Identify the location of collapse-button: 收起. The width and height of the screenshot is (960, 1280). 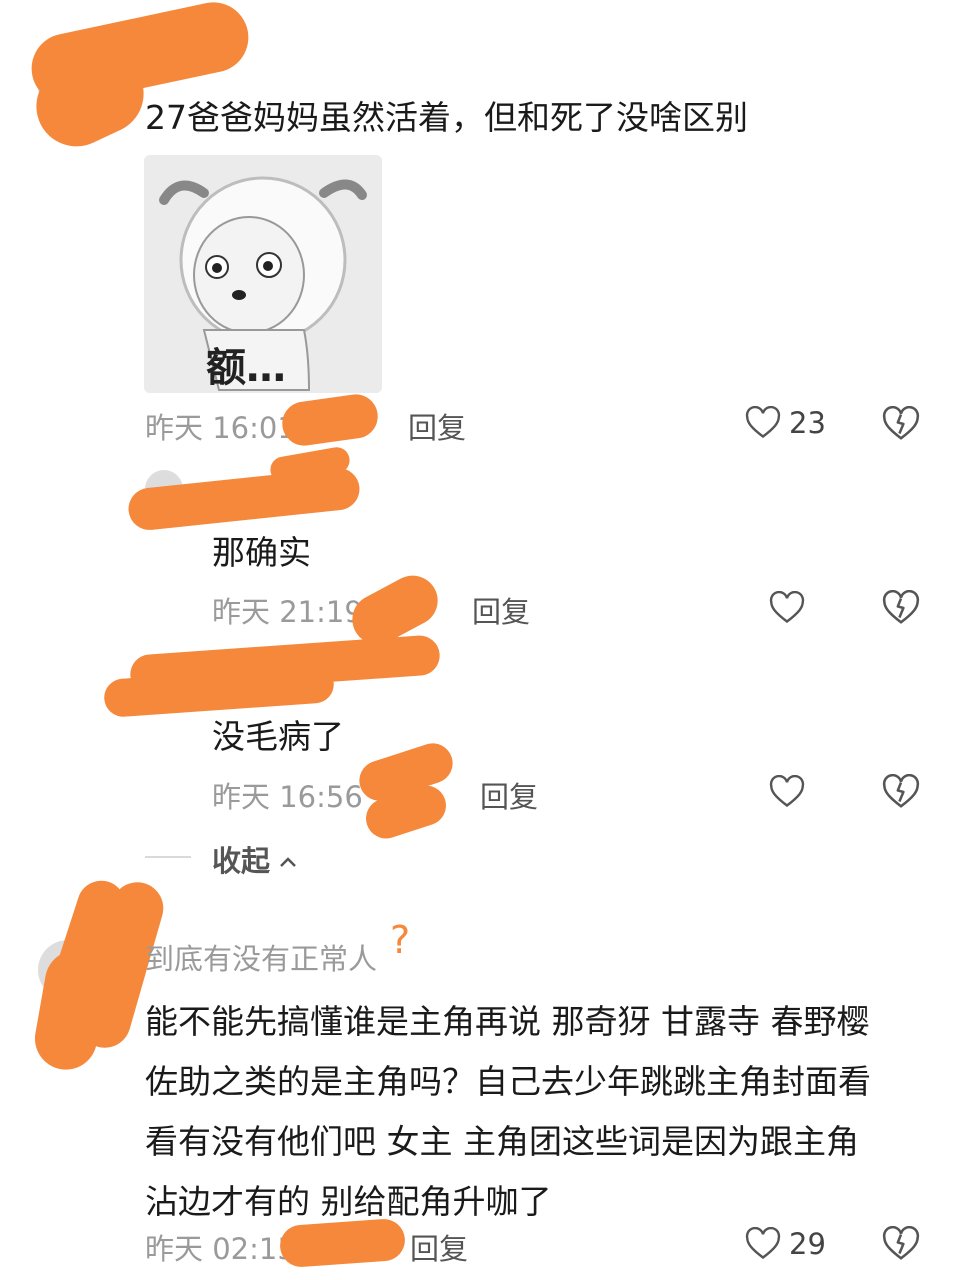
(255, 859).